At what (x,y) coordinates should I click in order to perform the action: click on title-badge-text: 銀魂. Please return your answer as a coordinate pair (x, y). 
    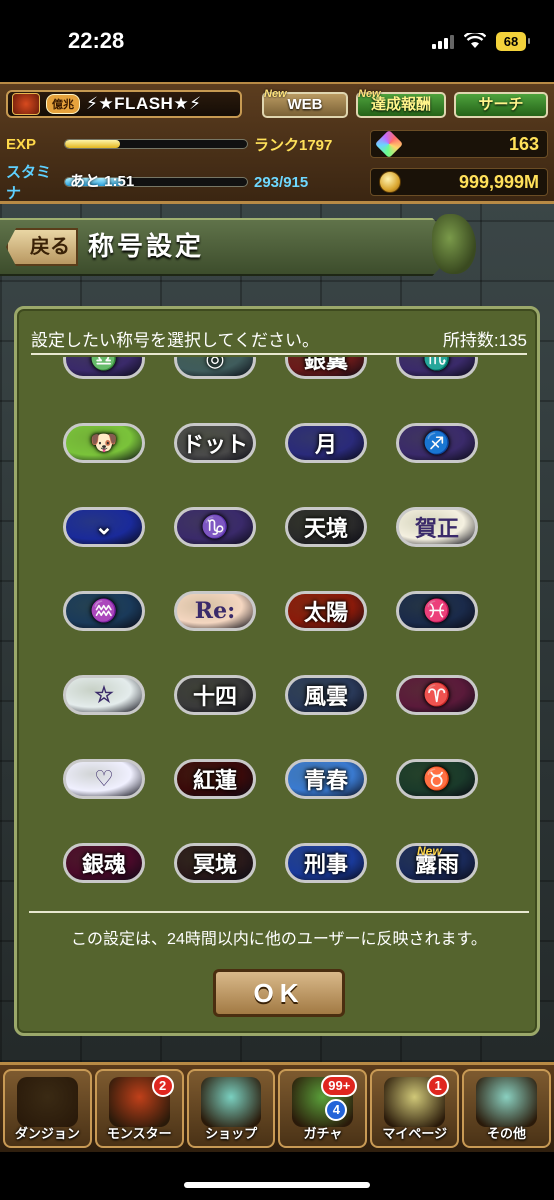
    Looking at the image, I should click on (103, 865).